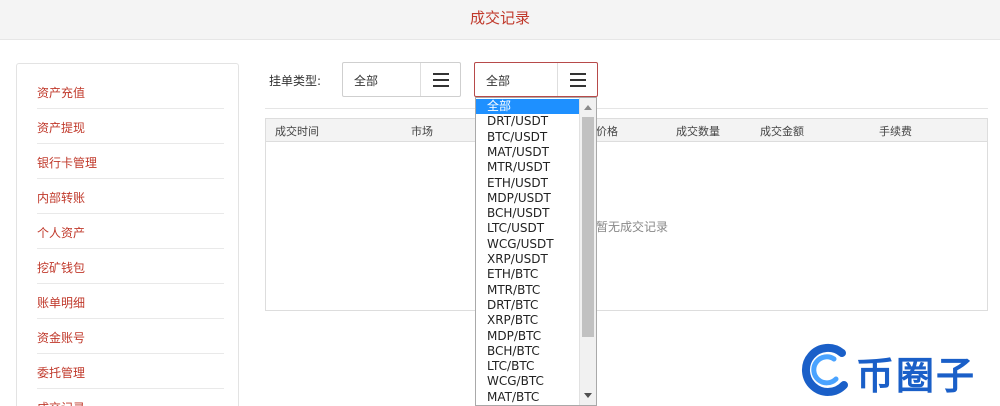 The image size is (1000, 406). I want to click on sidebar-item-personal-assets: 个人资产, so click(130, 231).